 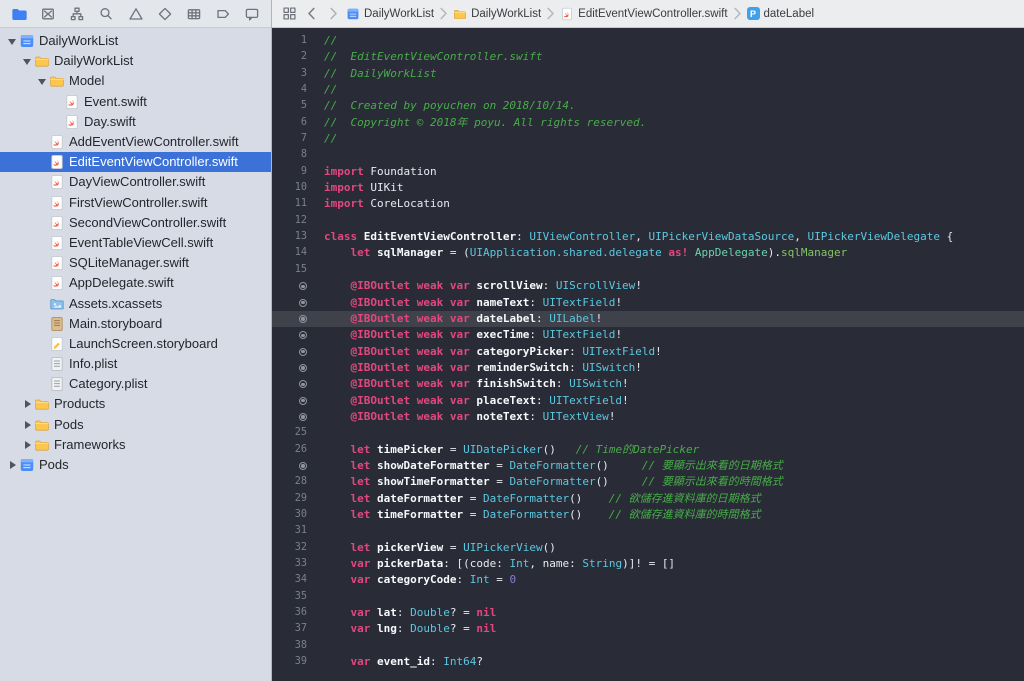 I want to click on code-line: 15, so click(x=648, y=270).